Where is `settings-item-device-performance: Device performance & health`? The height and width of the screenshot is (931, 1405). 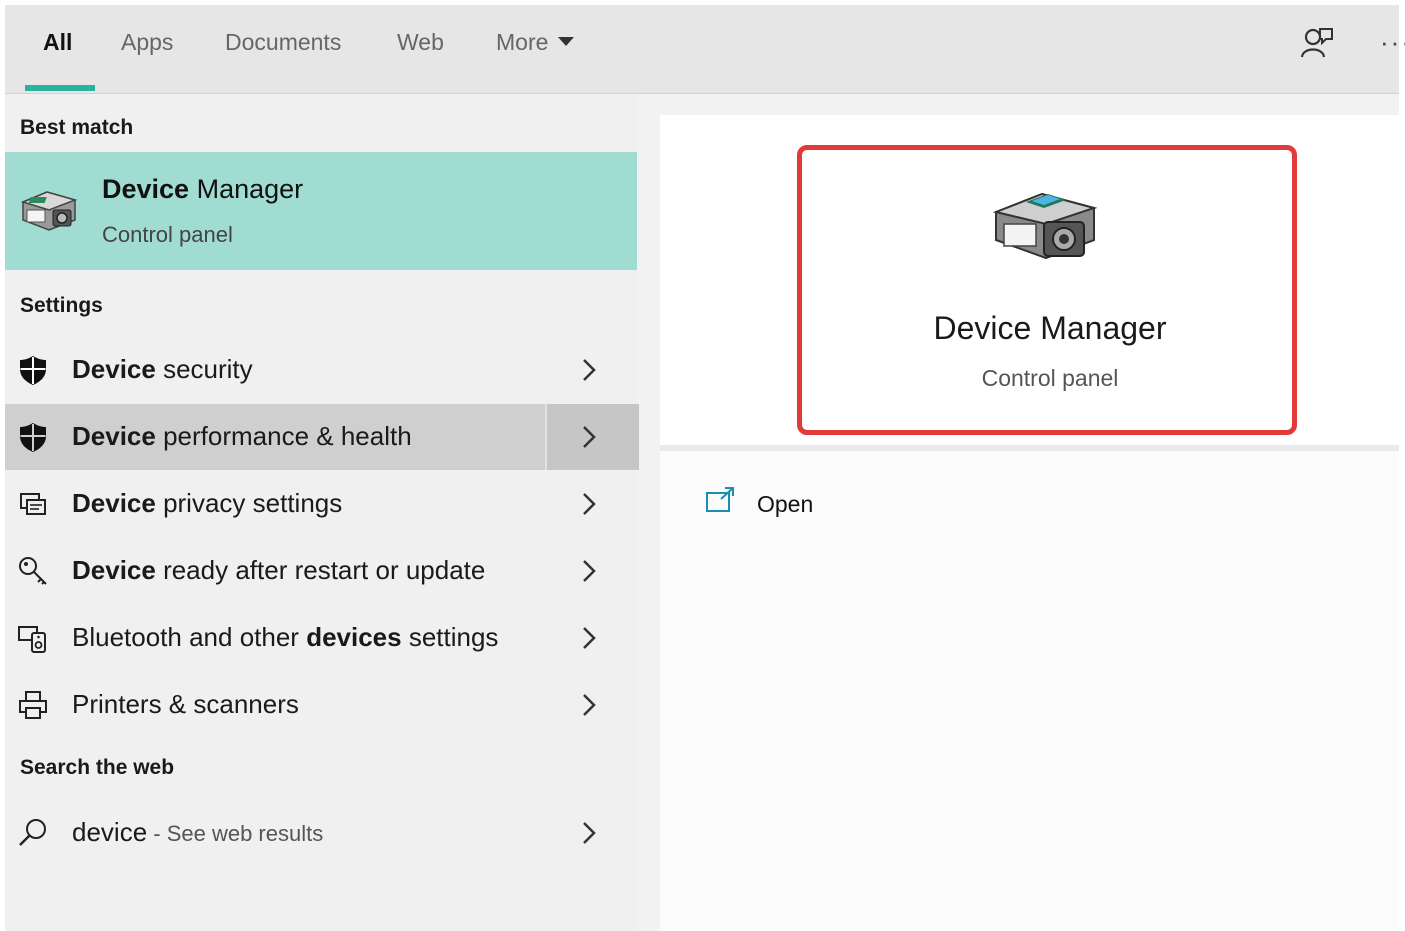
settings-item-device-performance: Device performance & health is located at coordinates (322, 437).